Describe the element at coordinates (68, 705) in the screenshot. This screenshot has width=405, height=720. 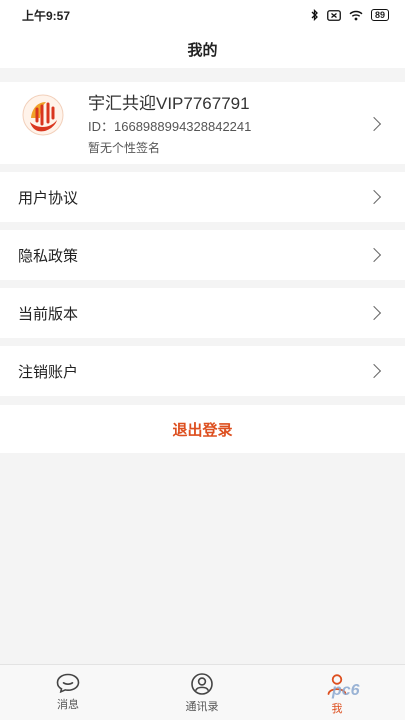
I see `nav-label: 消息` at that location.